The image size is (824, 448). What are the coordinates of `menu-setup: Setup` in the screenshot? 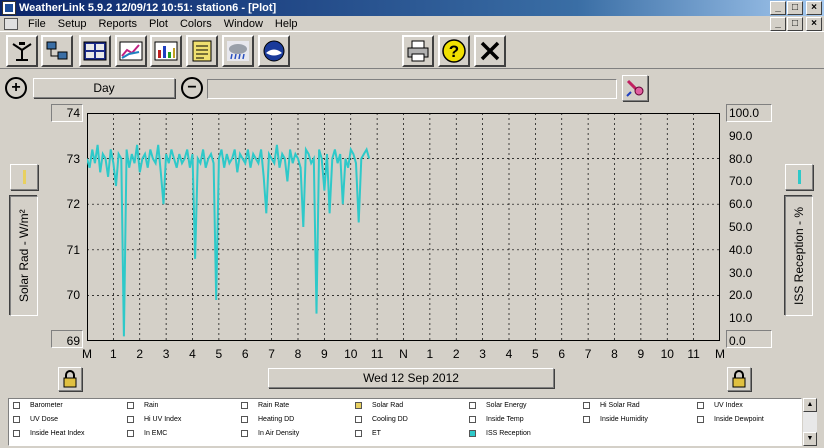 It's located at (72, 24).